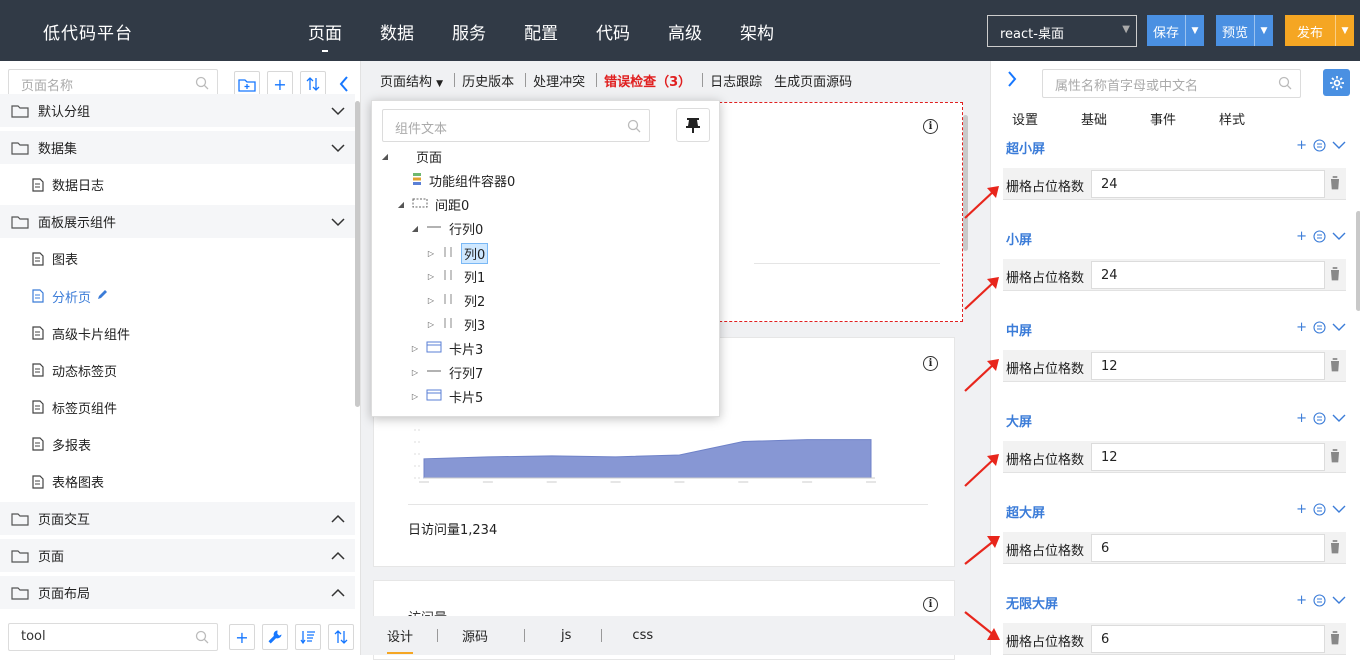 The height and width of the screenshot is (660, 1360). Describe the element at coordinates (488, 80) in the screenshot. I see `history-button: 历史版本` at that location.